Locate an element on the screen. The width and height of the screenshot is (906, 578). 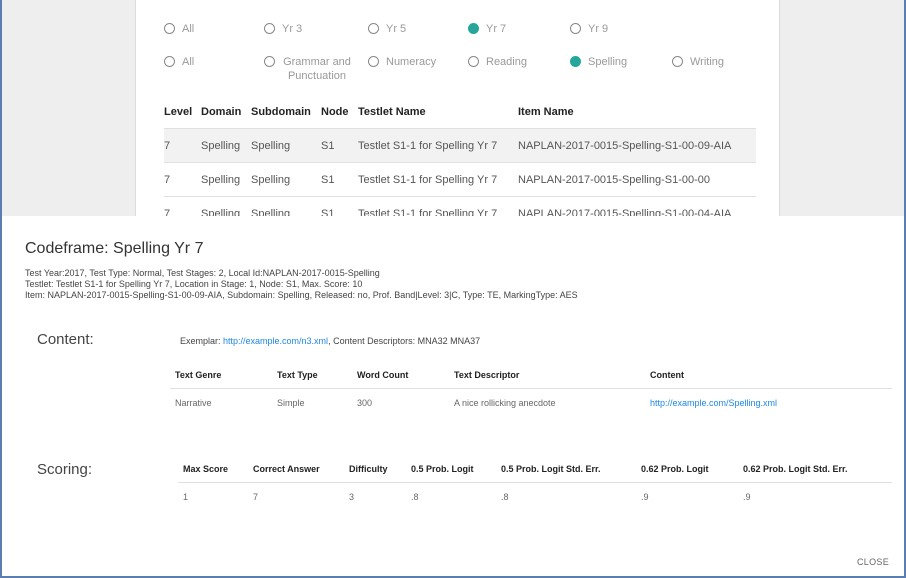
radio-year-7: Yr 7 is located at coordinates (487, 29).